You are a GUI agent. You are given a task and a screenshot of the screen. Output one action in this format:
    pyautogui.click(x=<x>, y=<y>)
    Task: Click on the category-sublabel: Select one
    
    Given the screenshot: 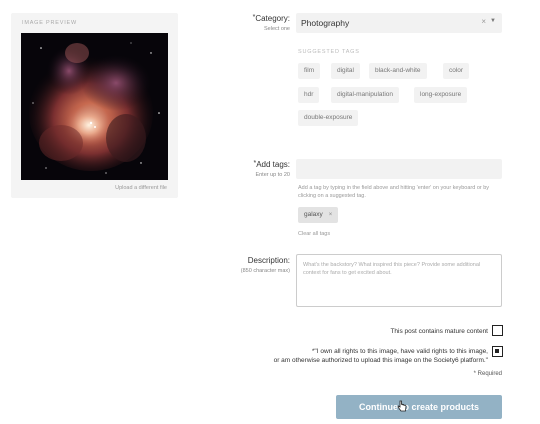 What is the action you would take?
    pyautogui.click(x=277, y=29)
    